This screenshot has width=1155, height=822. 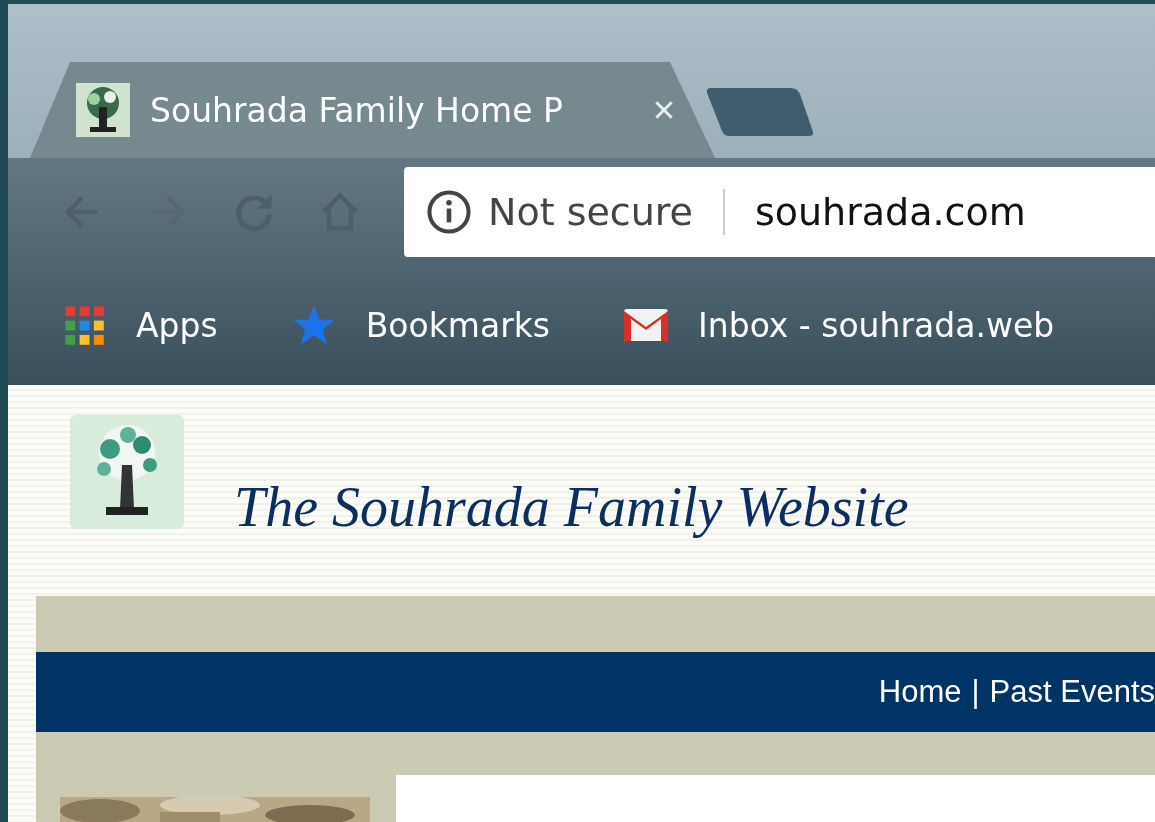 What do you see at coordinates (890, 211) in the screenshot?
I see `url-text: souhrada.com` at bounding box center [890, 211].